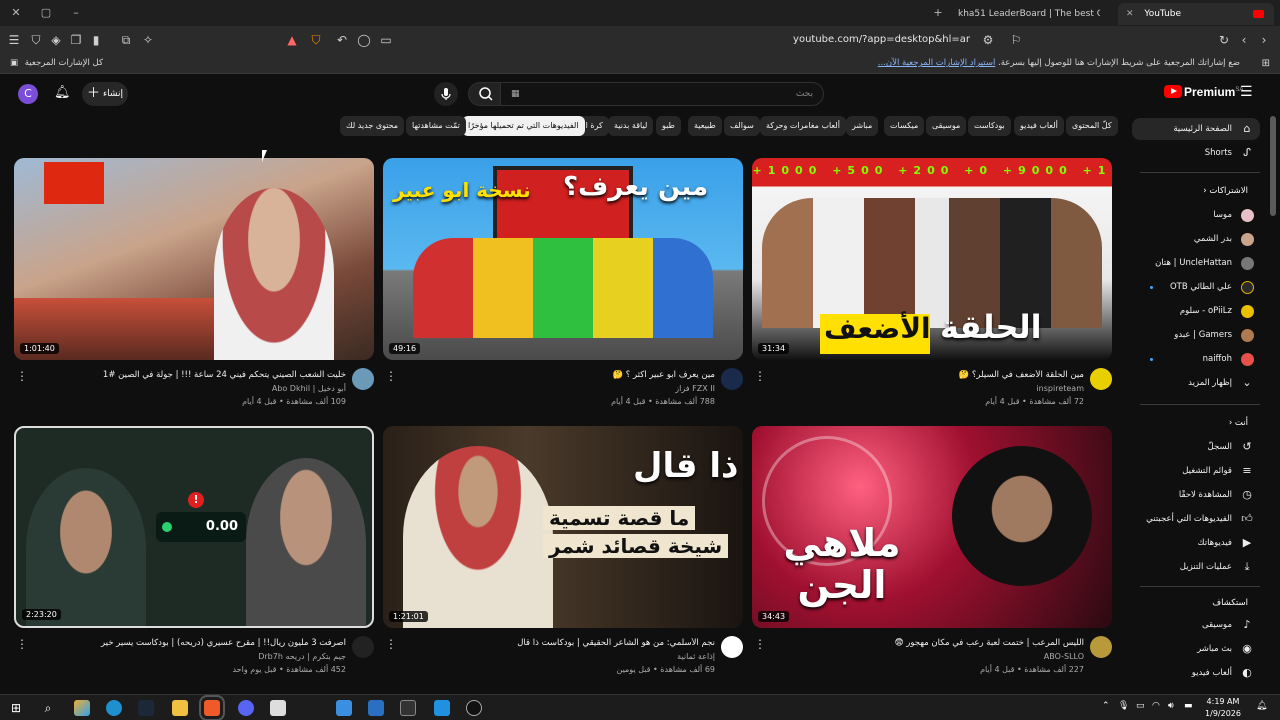 The width and height of the screenshot is (1280, 720). Describe the element at coordinates (1196, 191) in the screenshot. I see `subscriptions-header: الاشتراكات ‹` at that location.